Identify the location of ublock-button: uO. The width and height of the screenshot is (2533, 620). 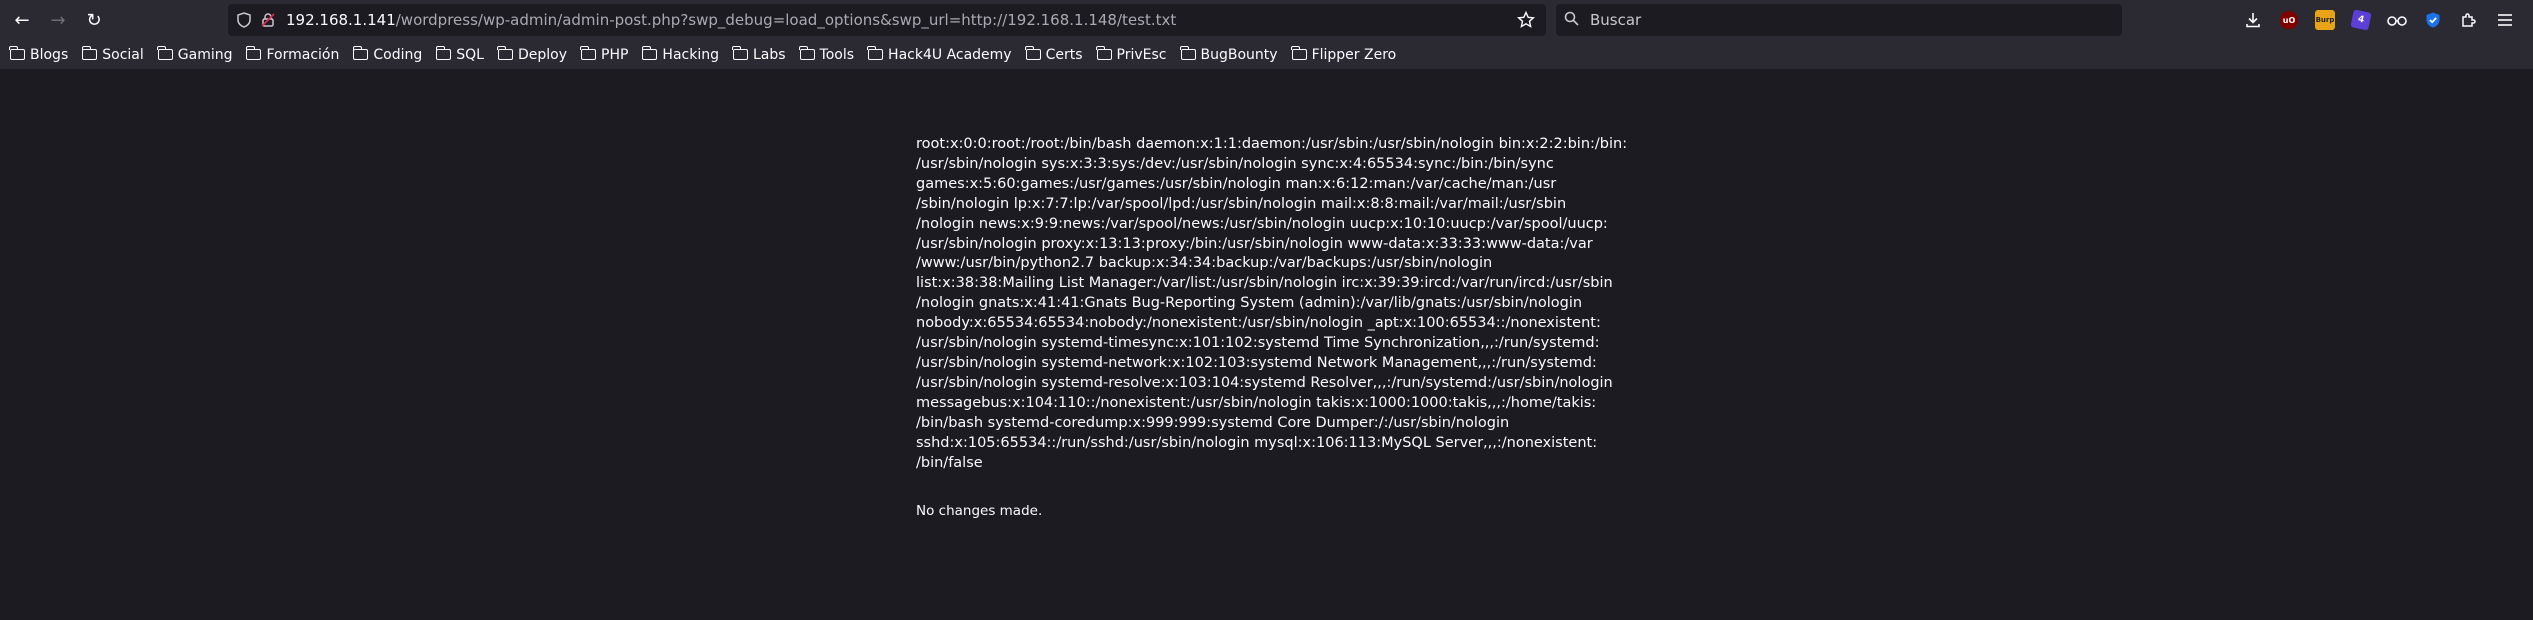
(2289, 20).